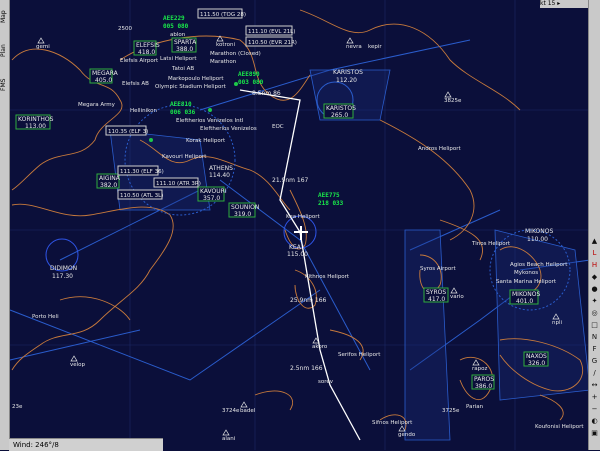  Describe the element at coordinates (235, 54) in the screenshot. I see `place-label: Marathon (Closed)` at that location.